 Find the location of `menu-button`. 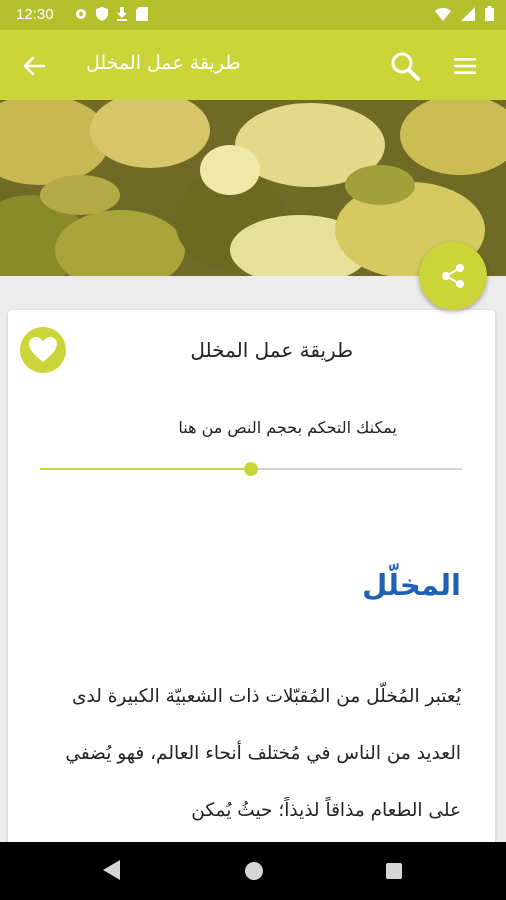

menu-button is located at coordinates (465, 66).